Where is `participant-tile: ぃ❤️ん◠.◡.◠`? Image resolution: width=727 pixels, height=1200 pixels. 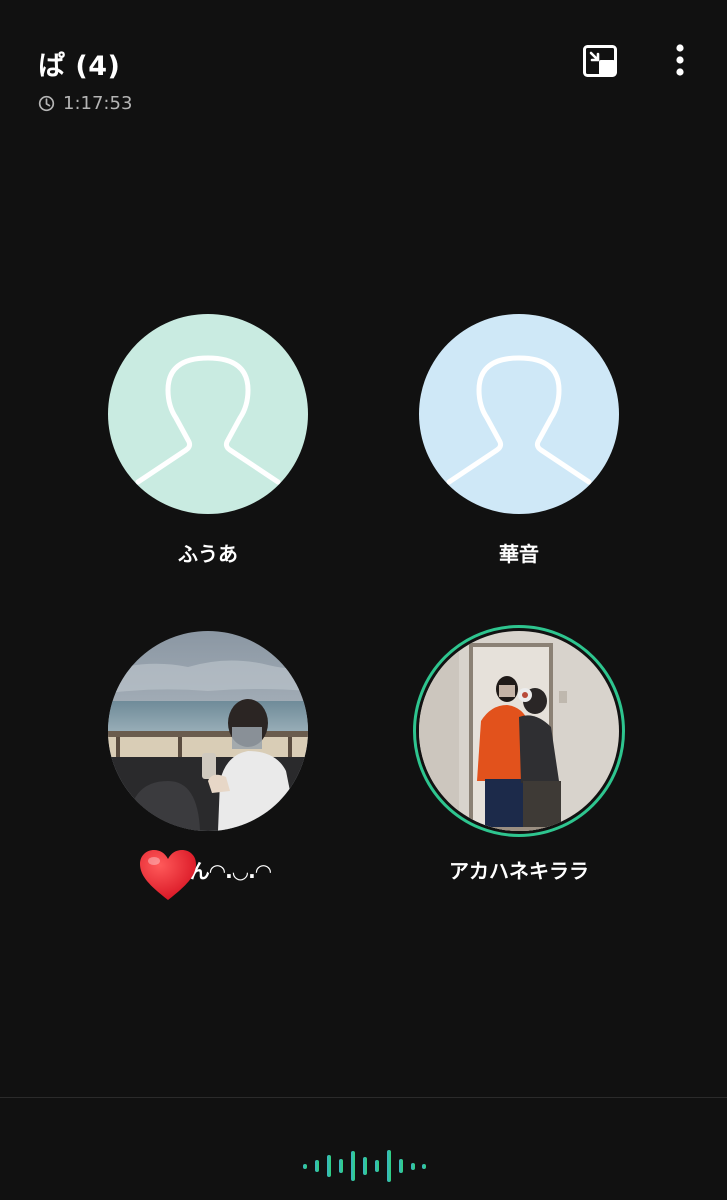
participant-tile: ぃ❤️ん◠.◡.◠ is located at coordinates (208, 757).